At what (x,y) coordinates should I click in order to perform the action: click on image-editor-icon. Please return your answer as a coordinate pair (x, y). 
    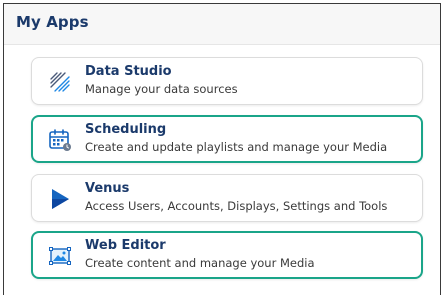
    Looking at the image, I should click on (60, 256).